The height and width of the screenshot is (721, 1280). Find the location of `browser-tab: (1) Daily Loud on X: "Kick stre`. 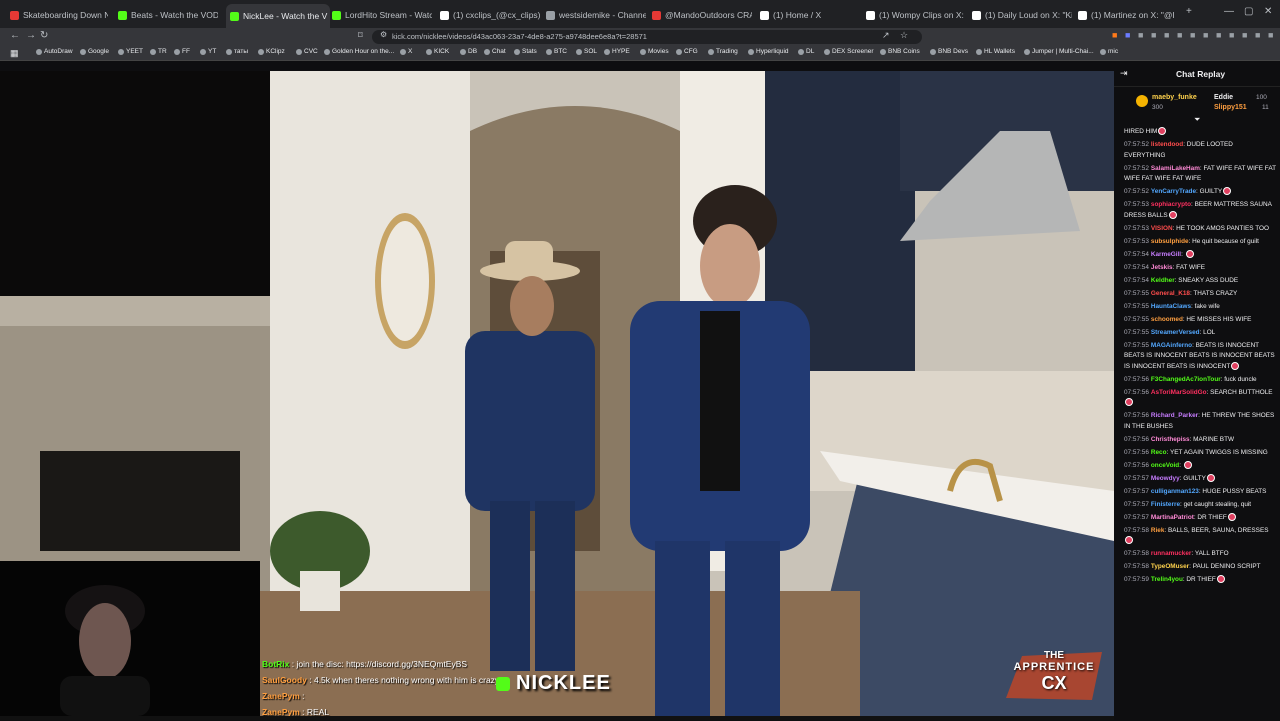

browser-tab: (1) Daily Loud on X: "Kick stre is located at coordinates (1022, 15).